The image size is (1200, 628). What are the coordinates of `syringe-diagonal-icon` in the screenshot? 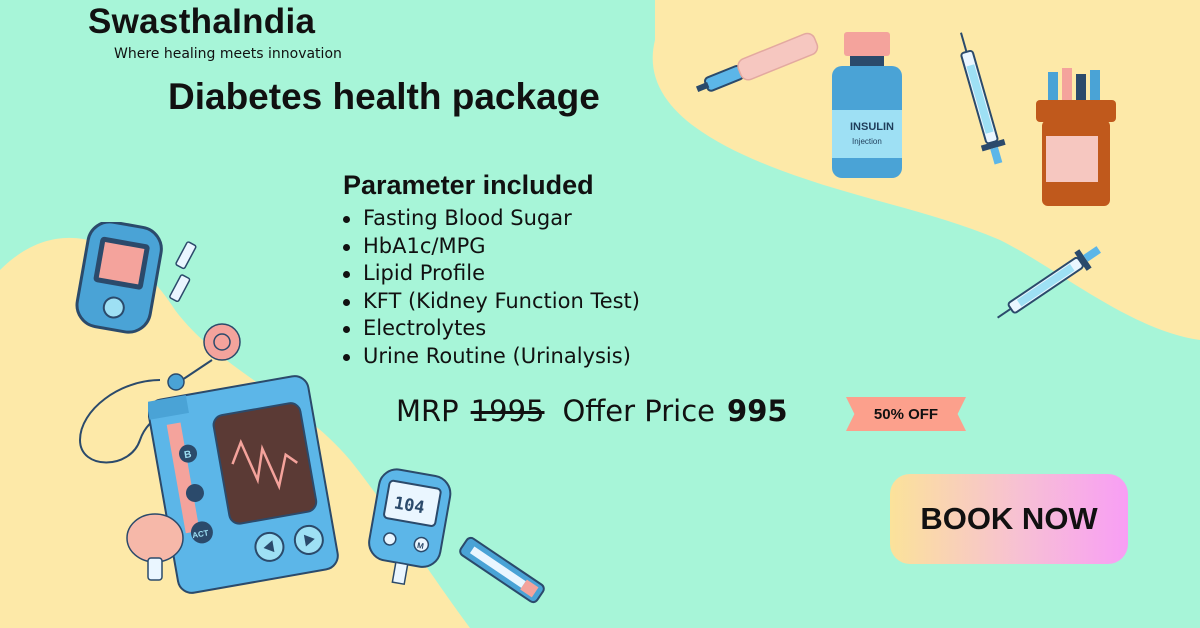 It's located at (1049, 282).